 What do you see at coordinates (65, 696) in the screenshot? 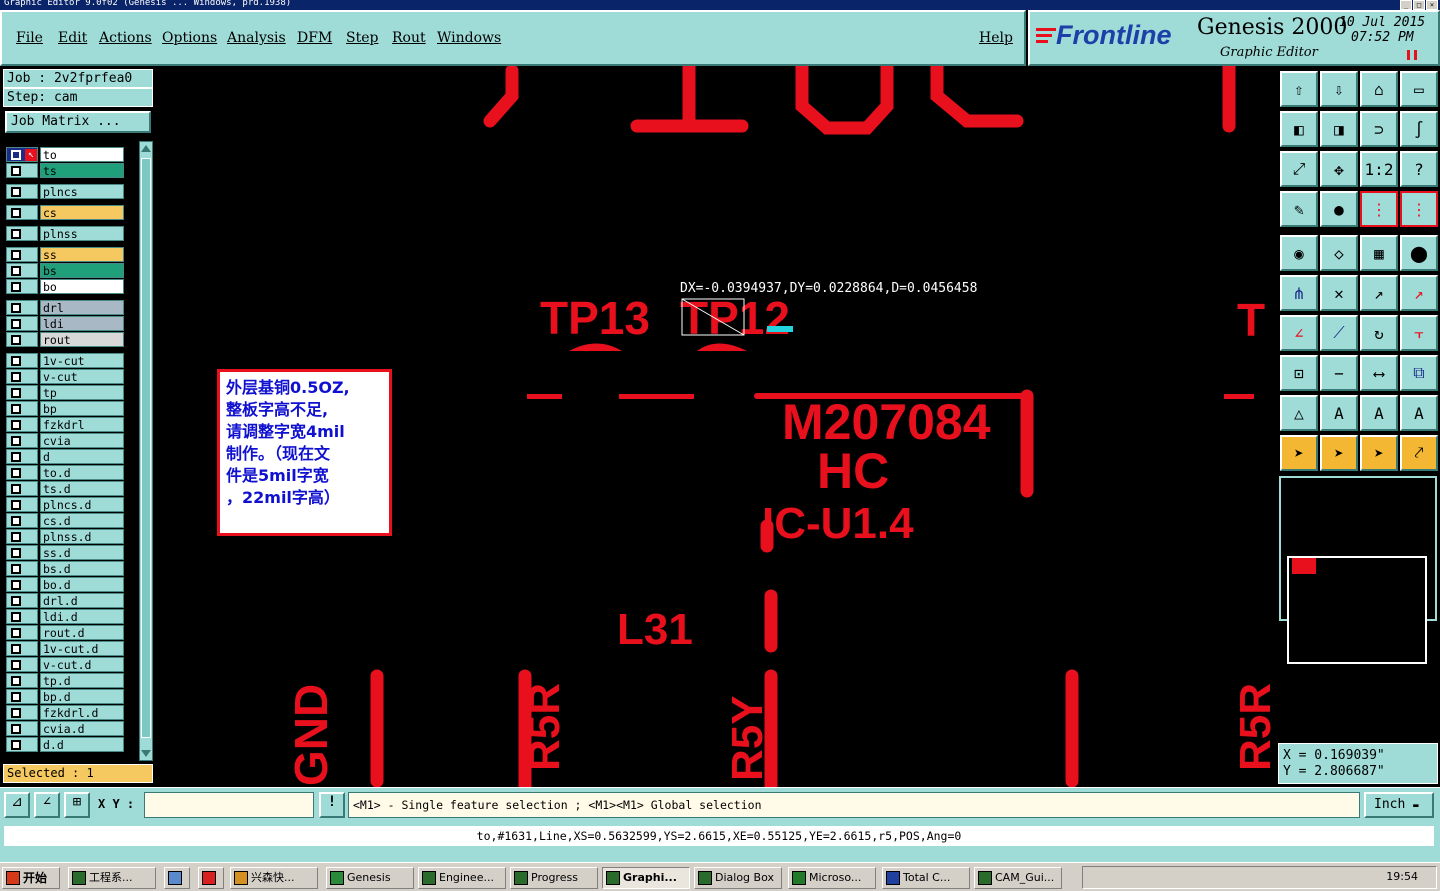
I see `layer-row: bp.d` at bounding box center [65, 696].